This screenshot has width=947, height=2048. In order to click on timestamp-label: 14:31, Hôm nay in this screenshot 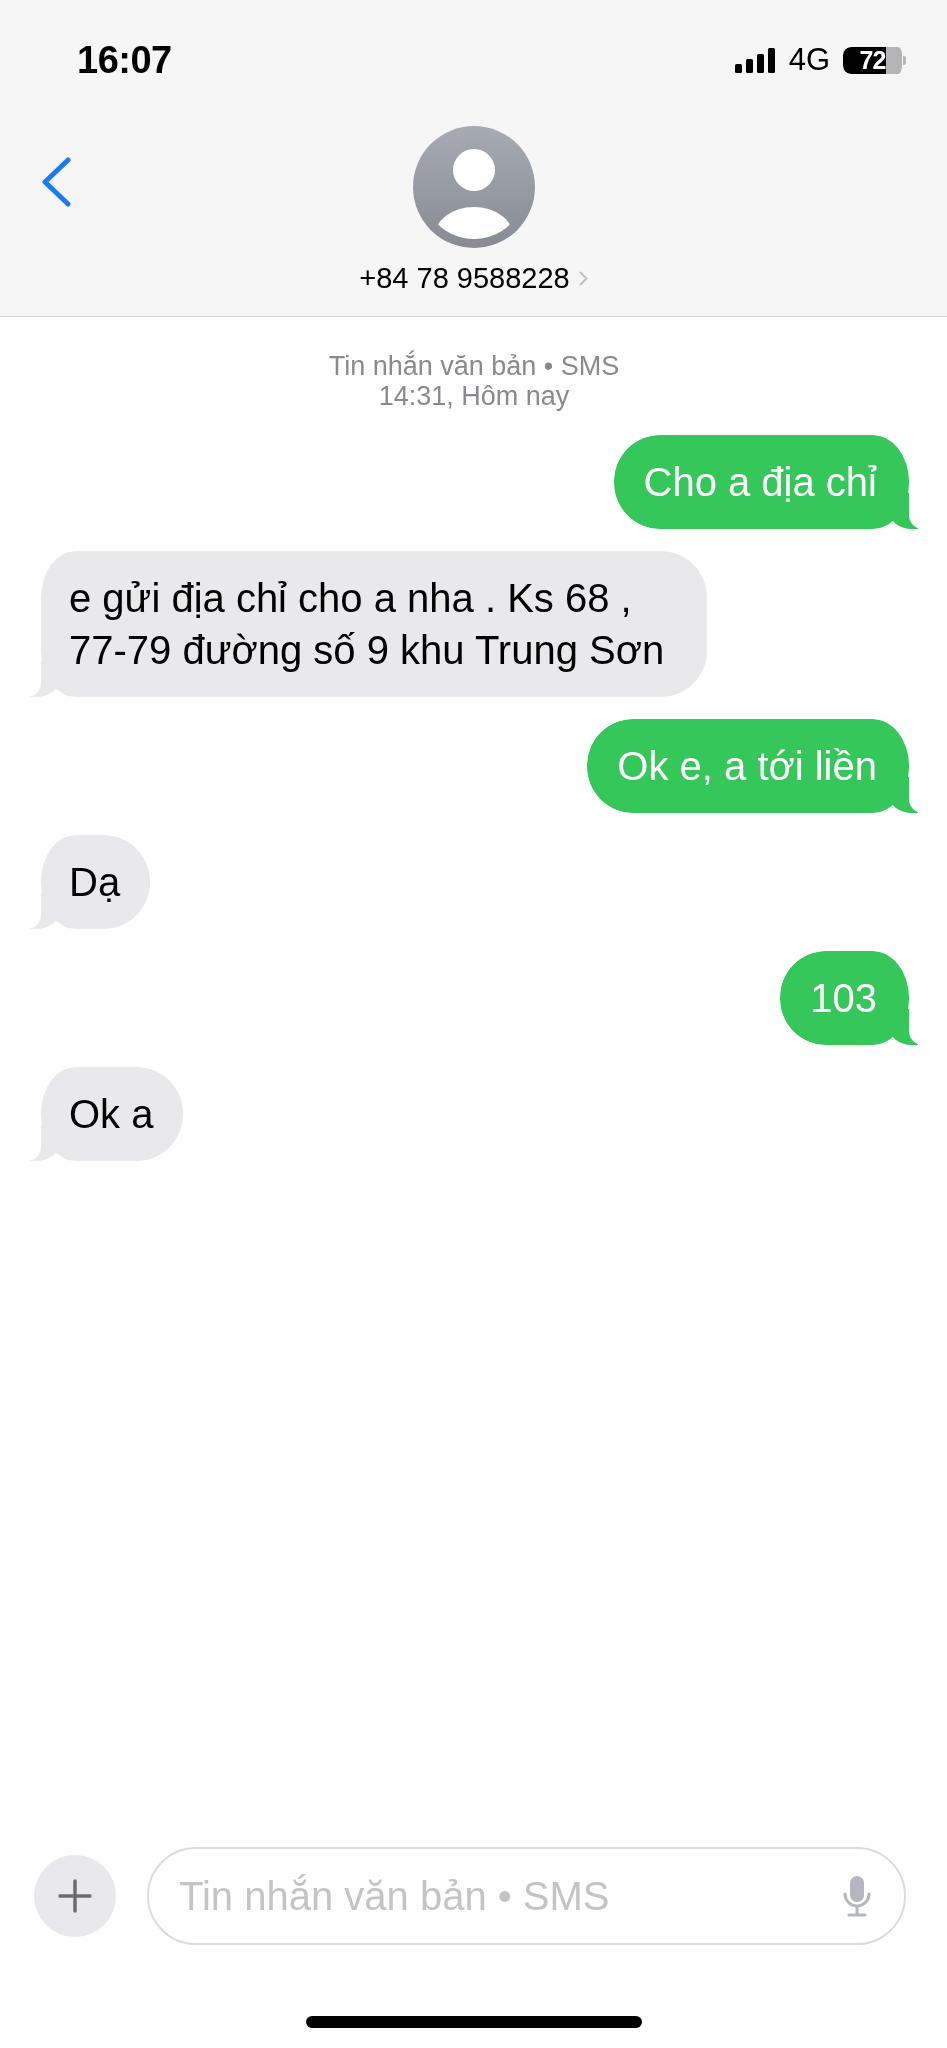, I will do `click(474, 396)`.